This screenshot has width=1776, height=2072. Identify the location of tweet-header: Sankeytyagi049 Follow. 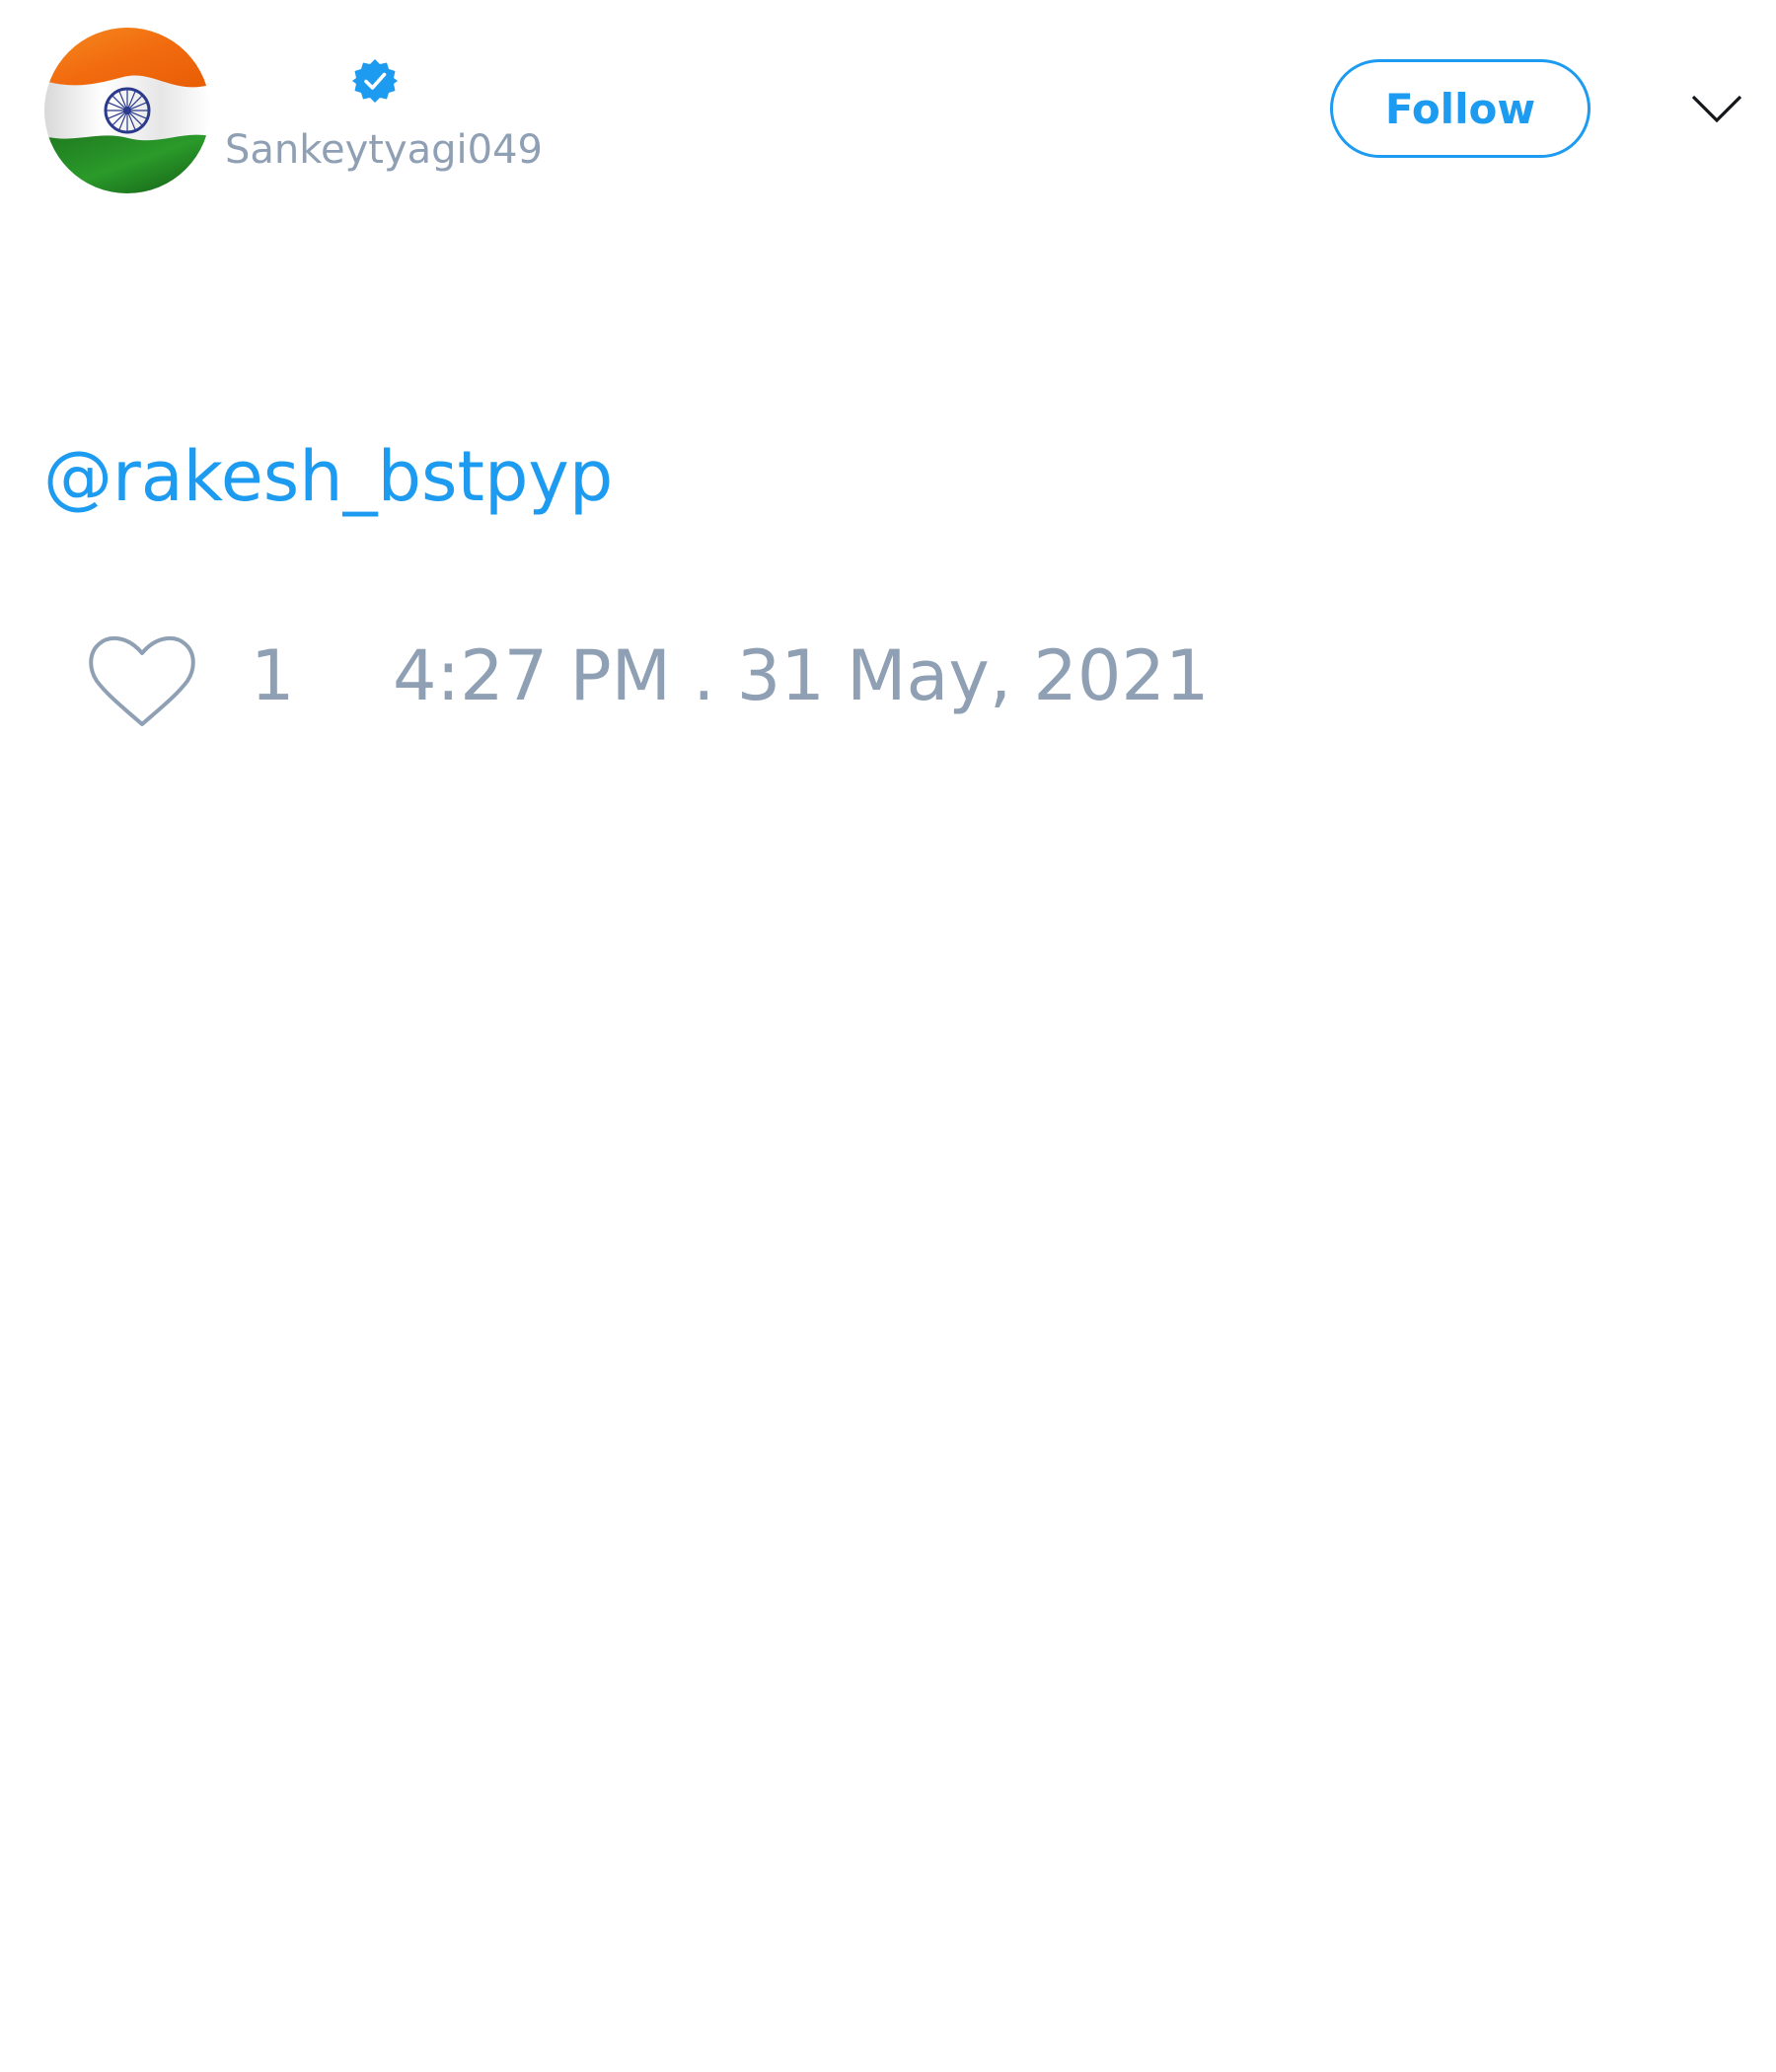
(888, 109).